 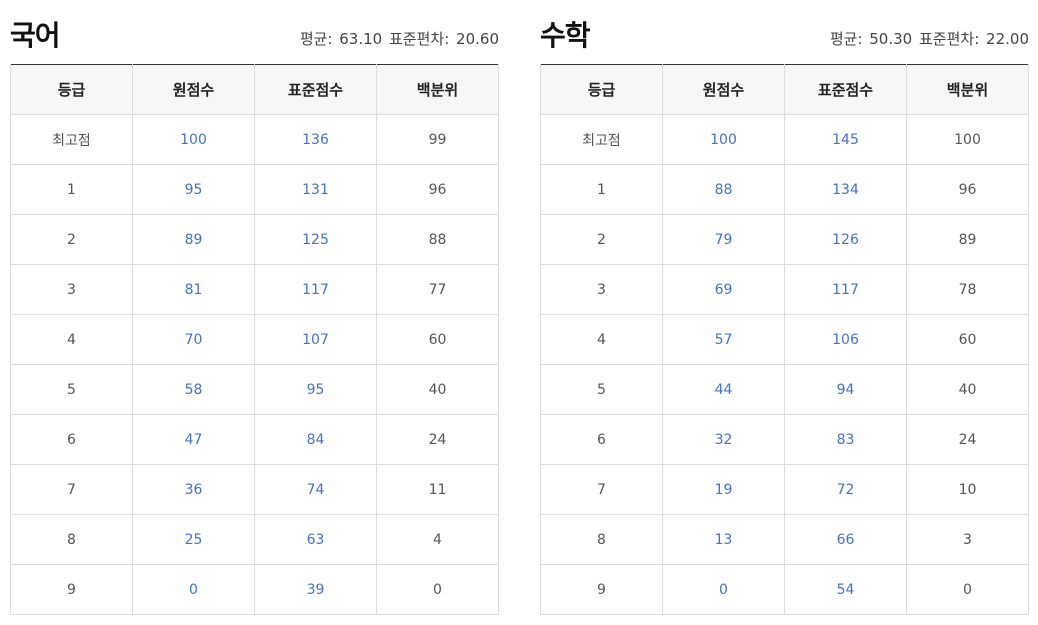 I want to click on raw-score-cell: 58, so click(x=193, y=389).